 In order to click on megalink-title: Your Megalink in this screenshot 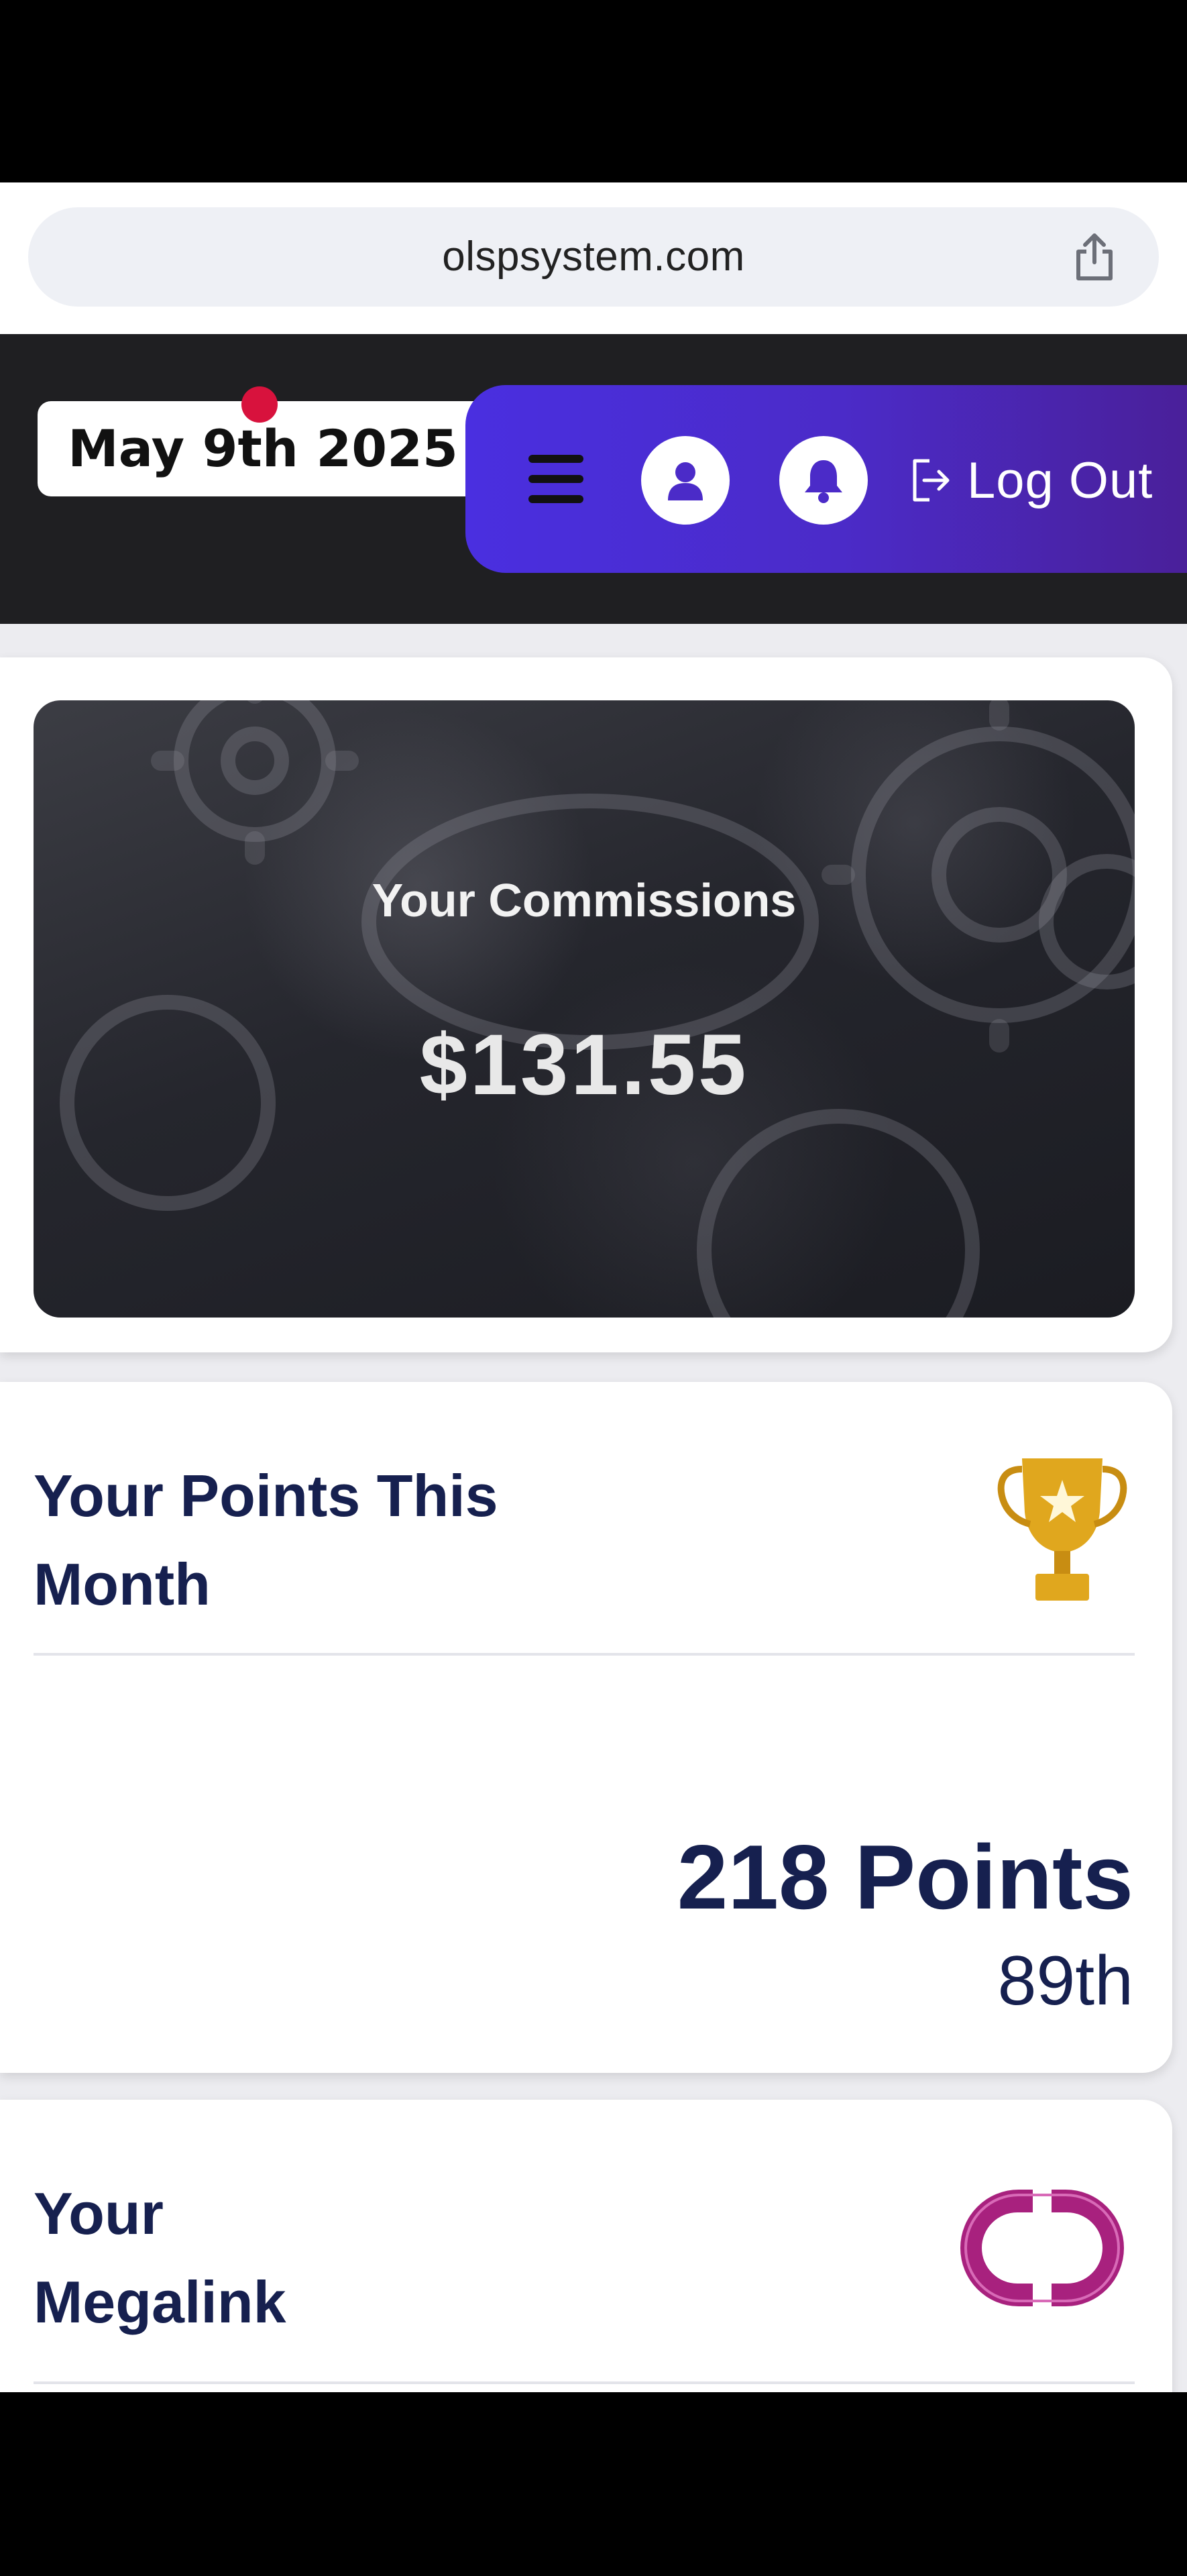, I will do `click(160, 2257)`.